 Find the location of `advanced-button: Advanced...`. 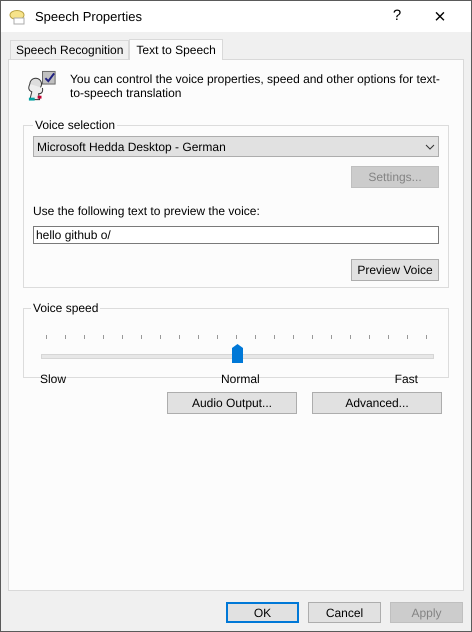

advanced-button: Advanced... is located at coordinates (377, 403).